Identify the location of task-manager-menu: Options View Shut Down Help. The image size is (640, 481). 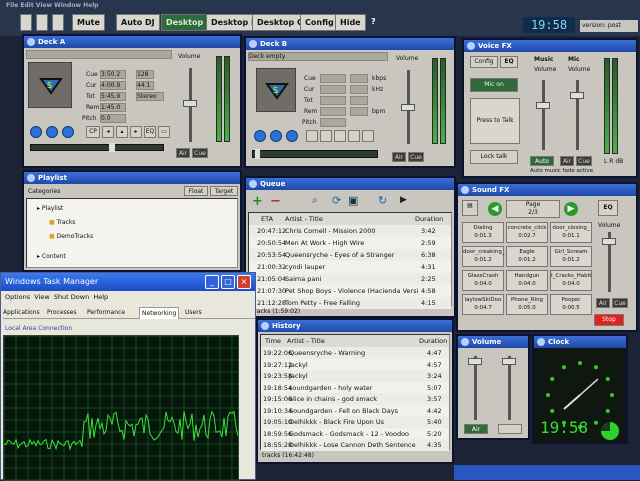
(56, 297).